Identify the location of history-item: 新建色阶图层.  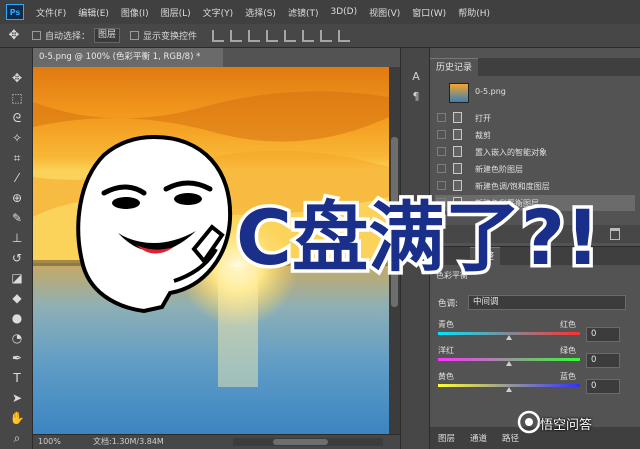
(535, 169).